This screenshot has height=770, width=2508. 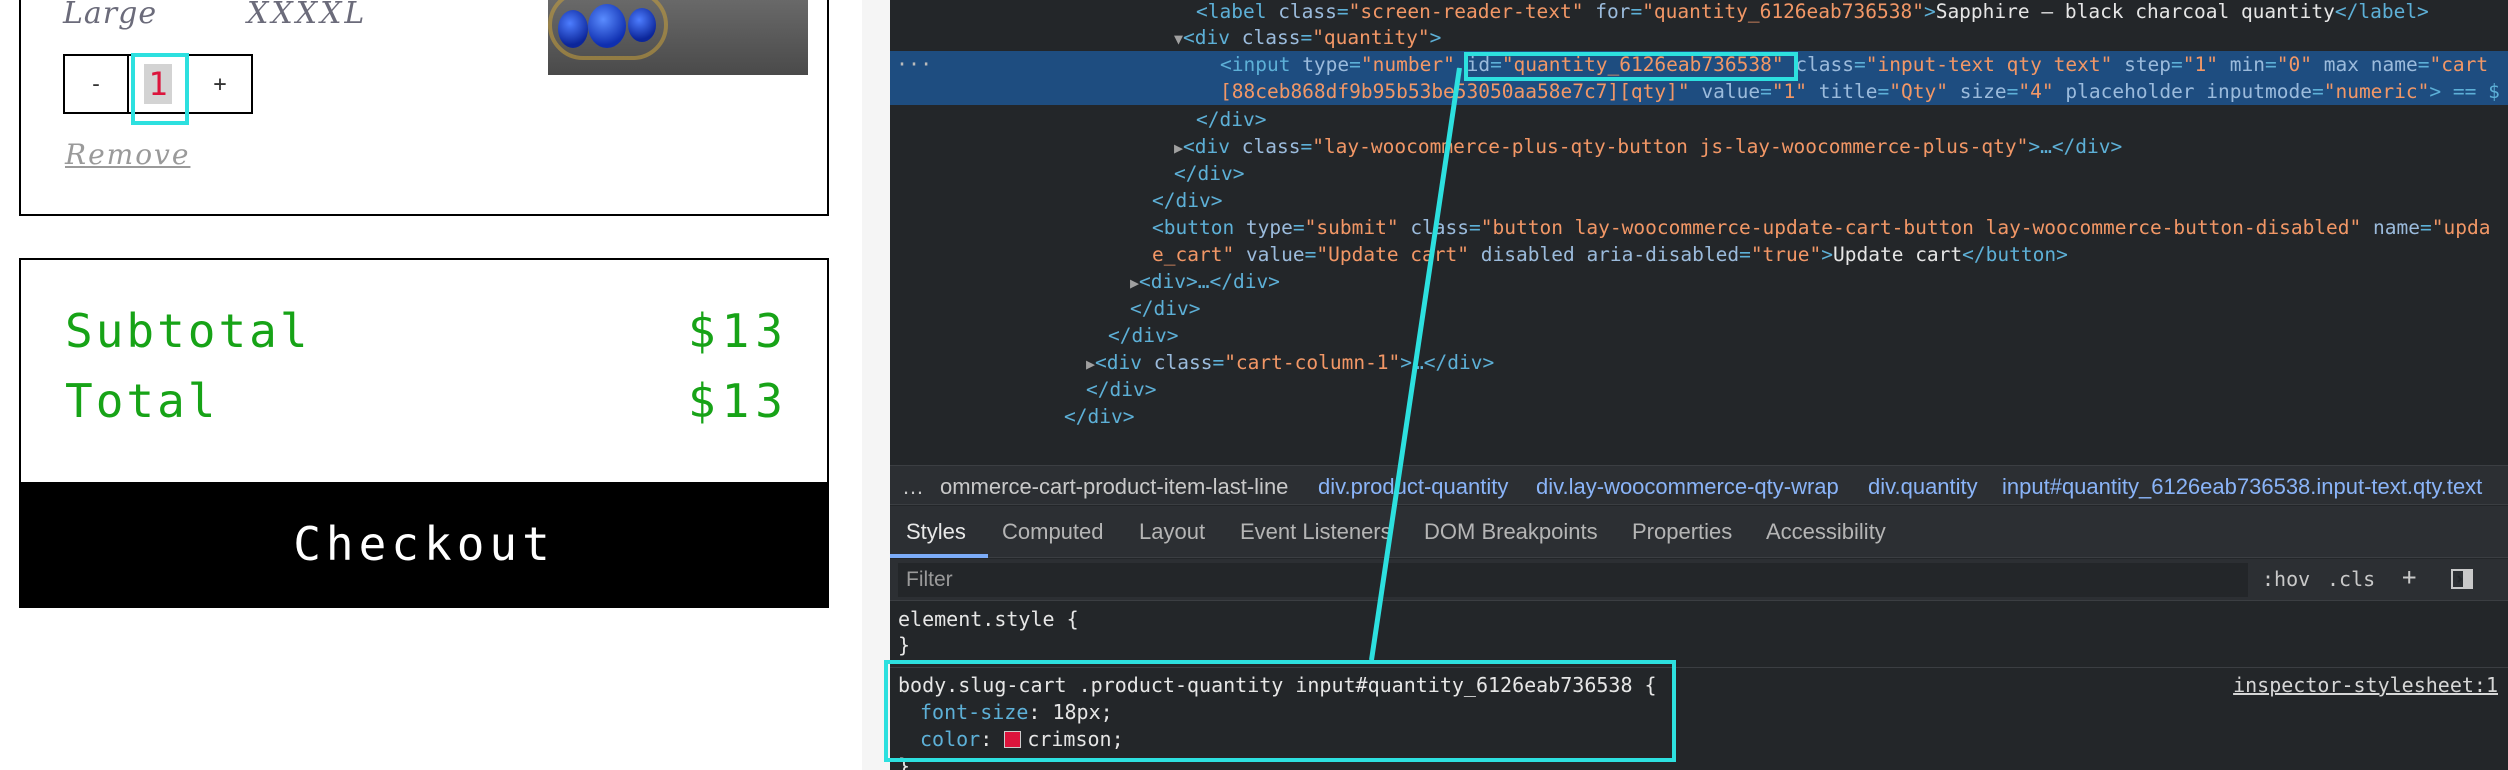 I want to click on element-style-open: element.style {, so click(x=988, y=619).